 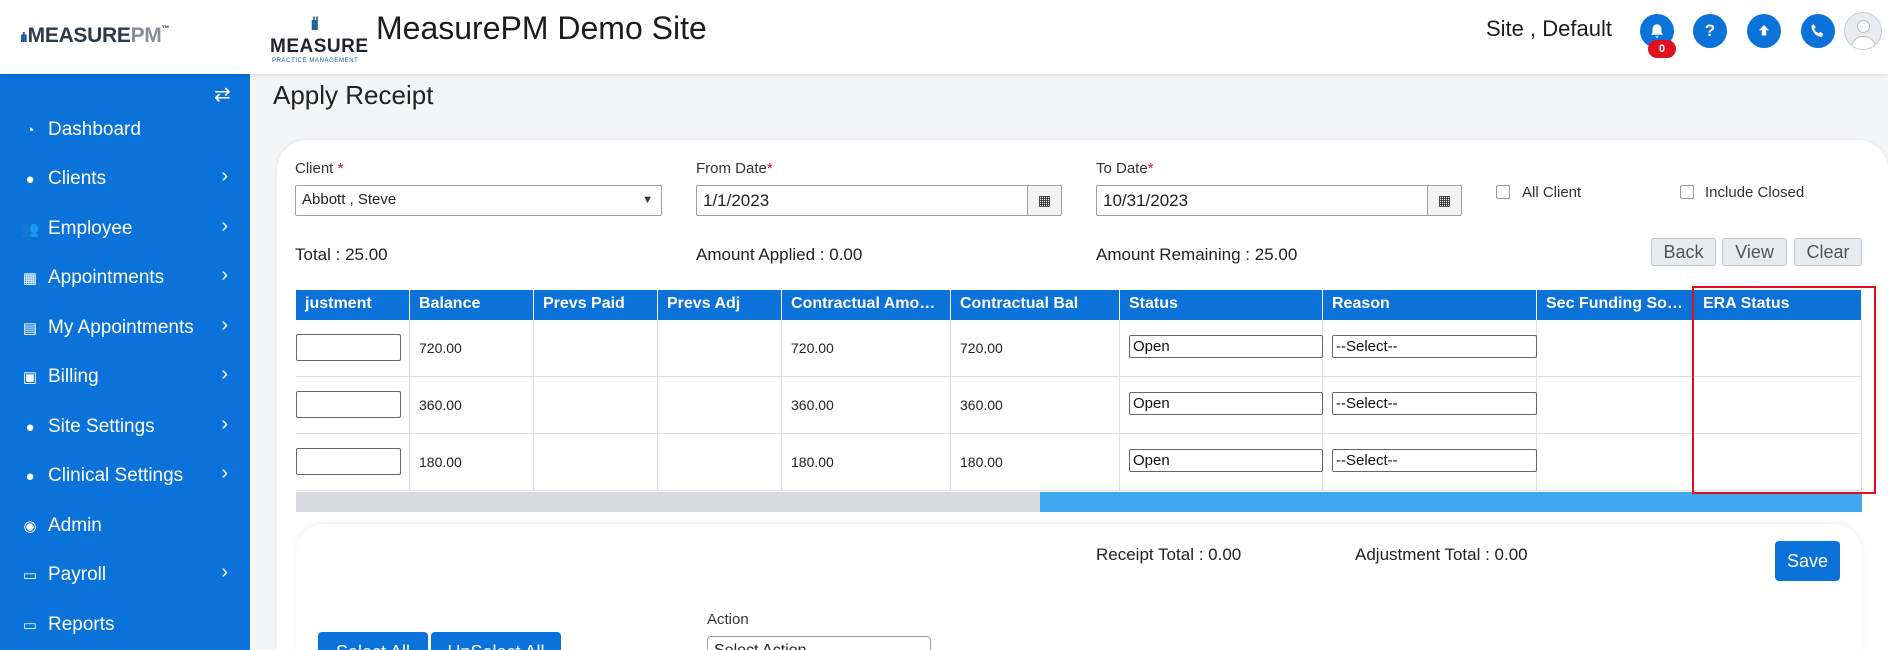 I want to click on total-text: Total : 25.00, so click(x=341, y=254).